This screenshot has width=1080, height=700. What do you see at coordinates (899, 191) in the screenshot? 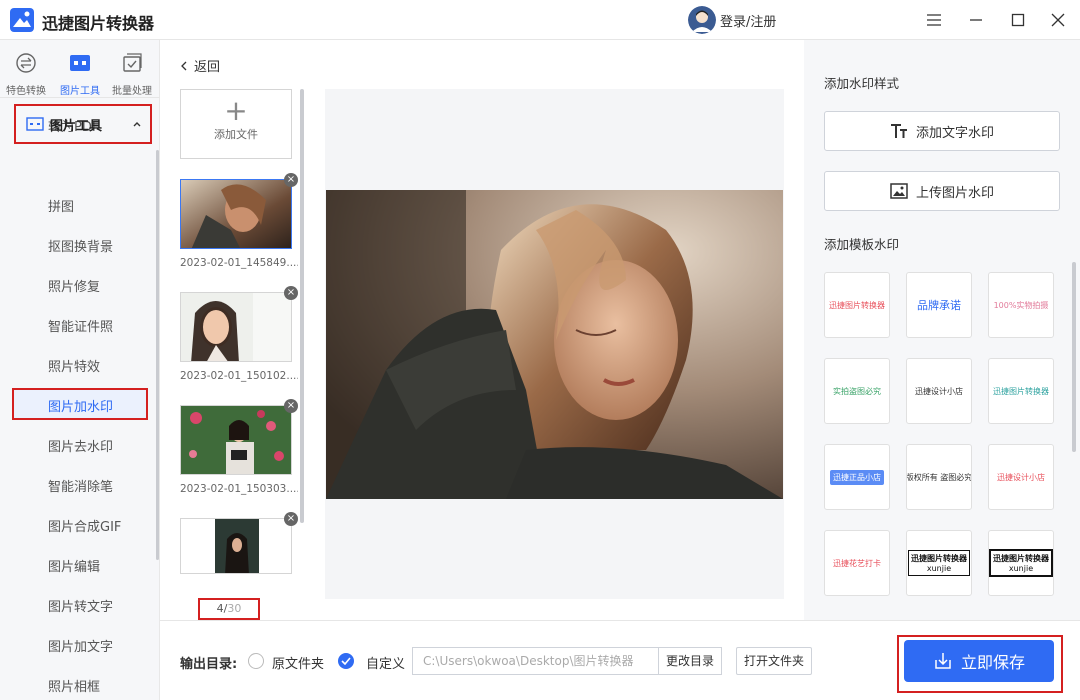
I see `image-icon` at bounding box center [899, 191].